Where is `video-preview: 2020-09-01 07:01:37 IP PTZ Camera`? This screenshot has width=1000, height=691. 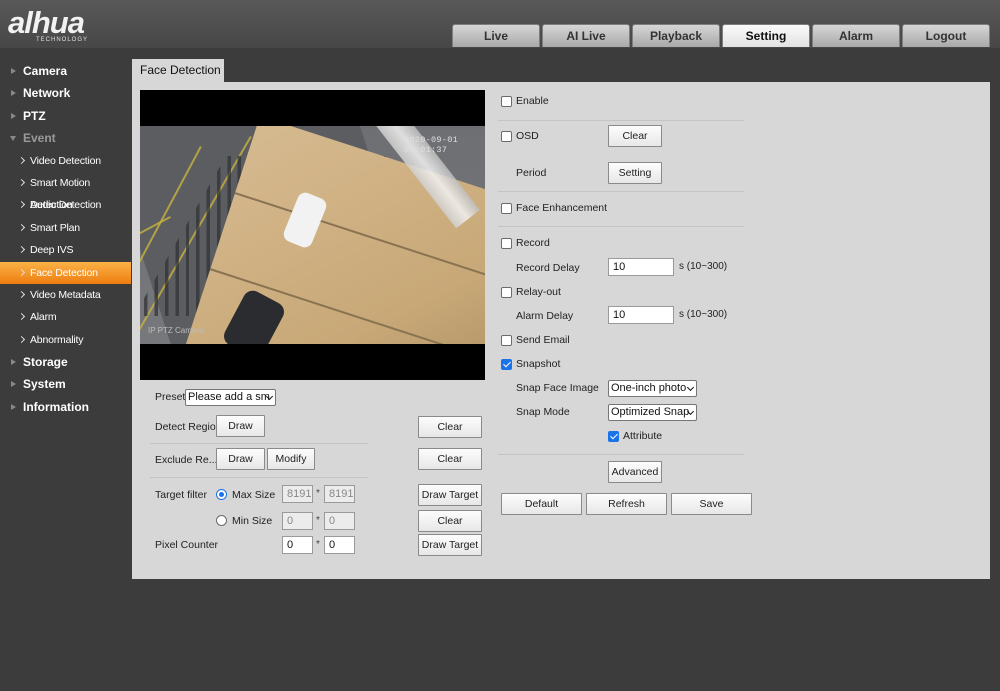
video-preview: 2020-09-01 07:01:37 IP PTZ Camera is located at coordinates (312, 235).